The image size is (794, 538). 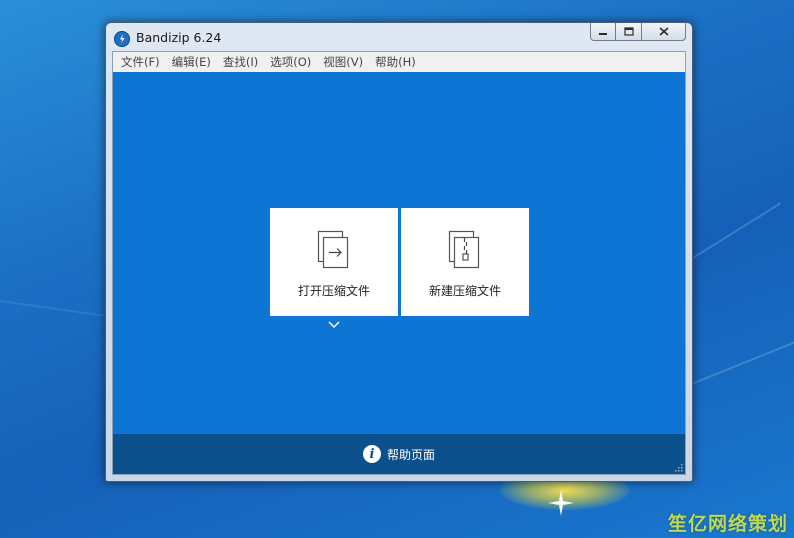 I want to click on new-archive-label: 新建压缩文件, so click(x=464, y=291).